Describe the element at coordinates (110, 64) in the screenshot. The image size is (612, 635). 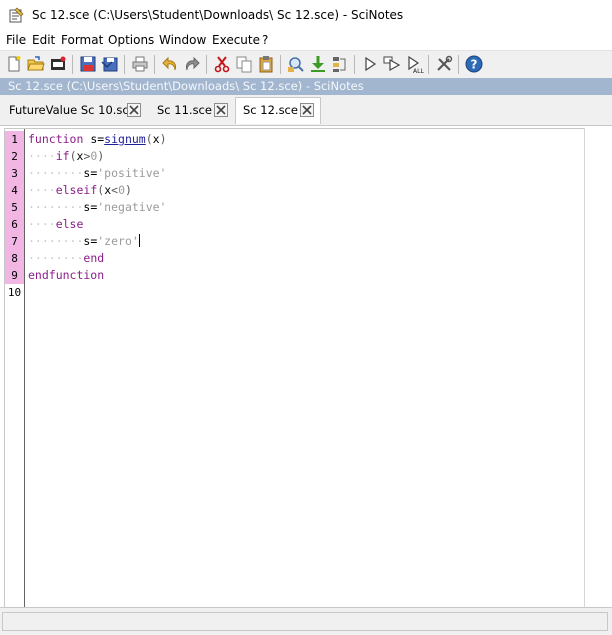
I see `save-as-icon` at that location.